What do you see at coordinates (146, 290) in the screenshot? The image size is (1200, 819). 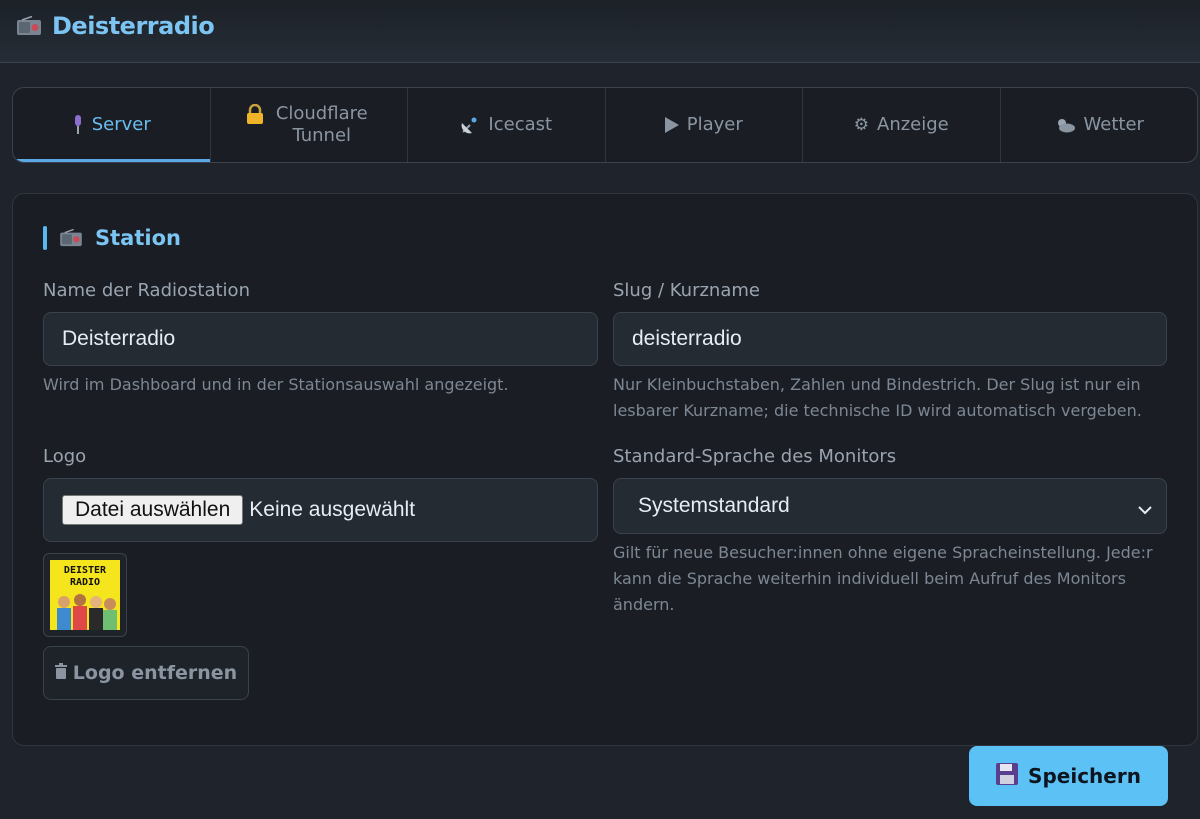 I see `name-label: Name der Radiostation` at bounding box center [146, 290].